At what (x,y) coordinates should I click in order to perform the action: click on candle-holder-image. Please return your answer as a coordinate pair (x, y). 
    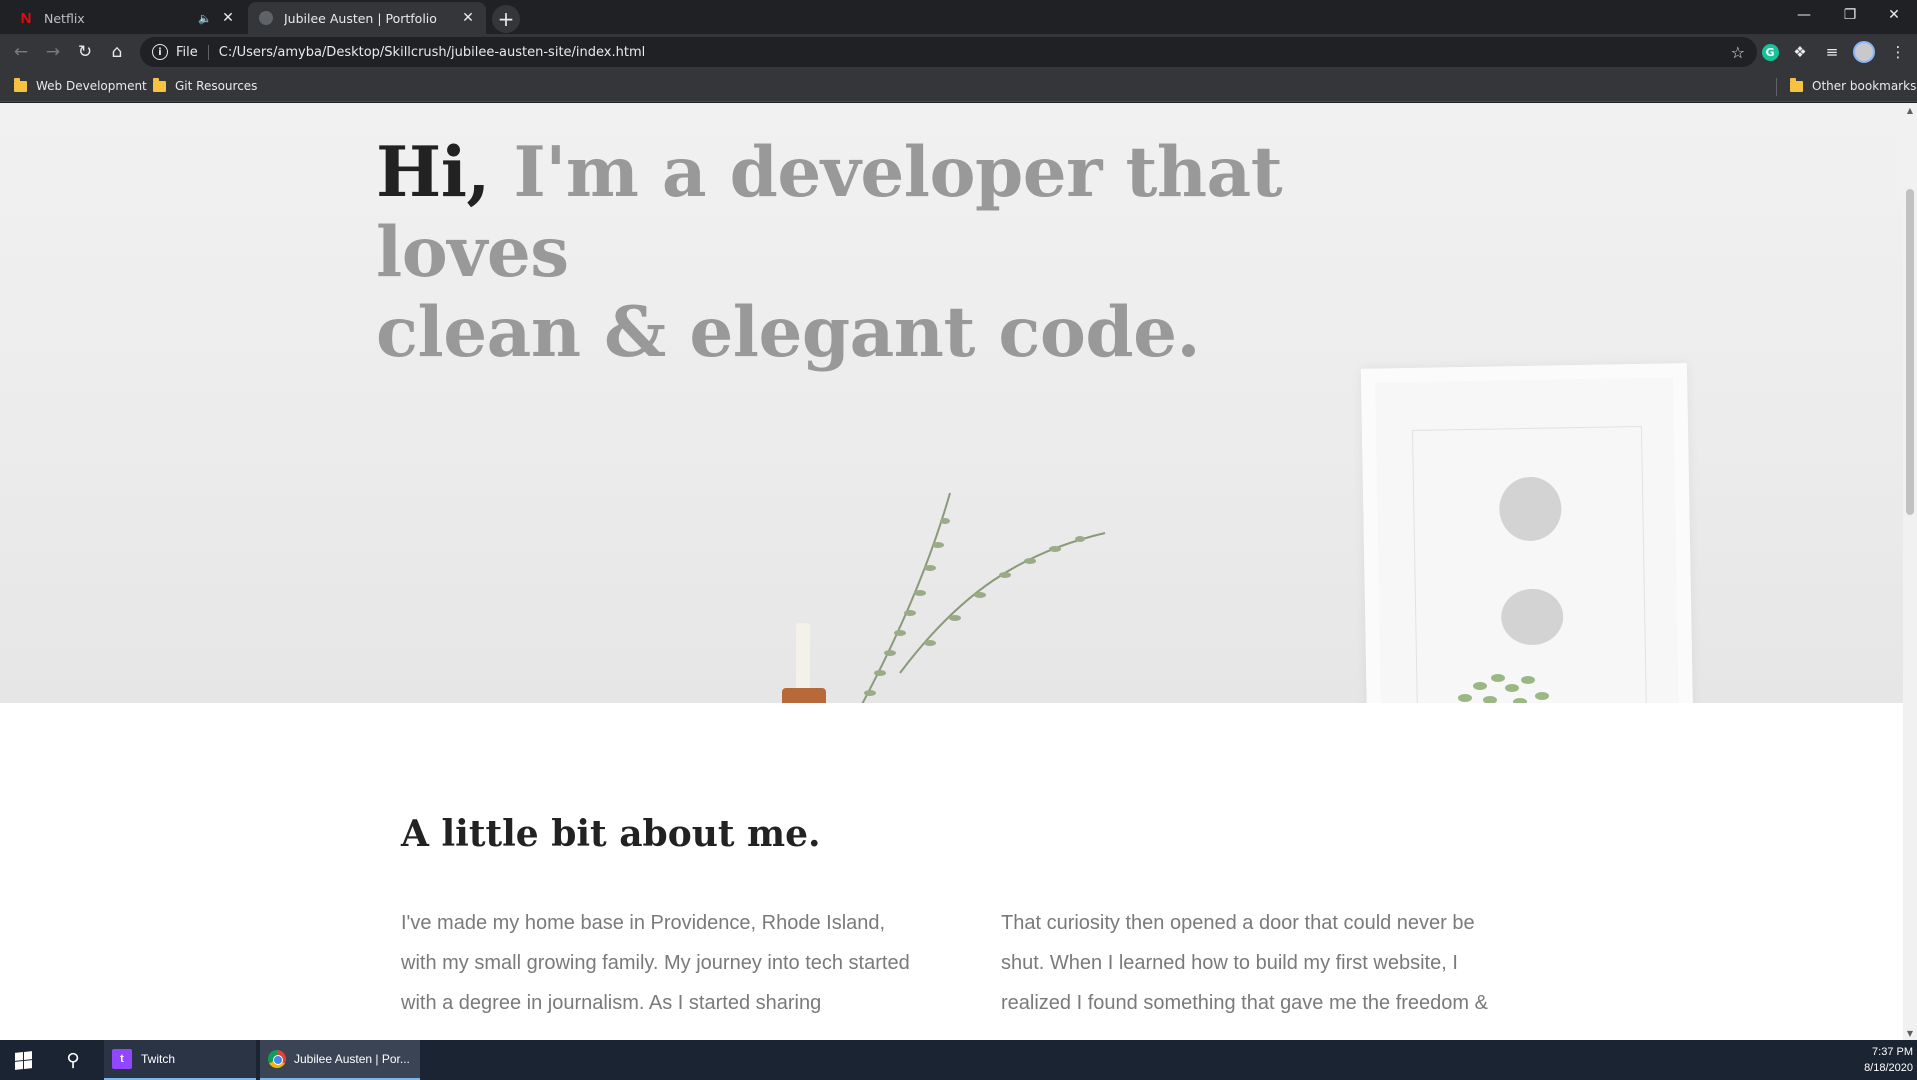
    Looking at the image, I should click on (804, 695).